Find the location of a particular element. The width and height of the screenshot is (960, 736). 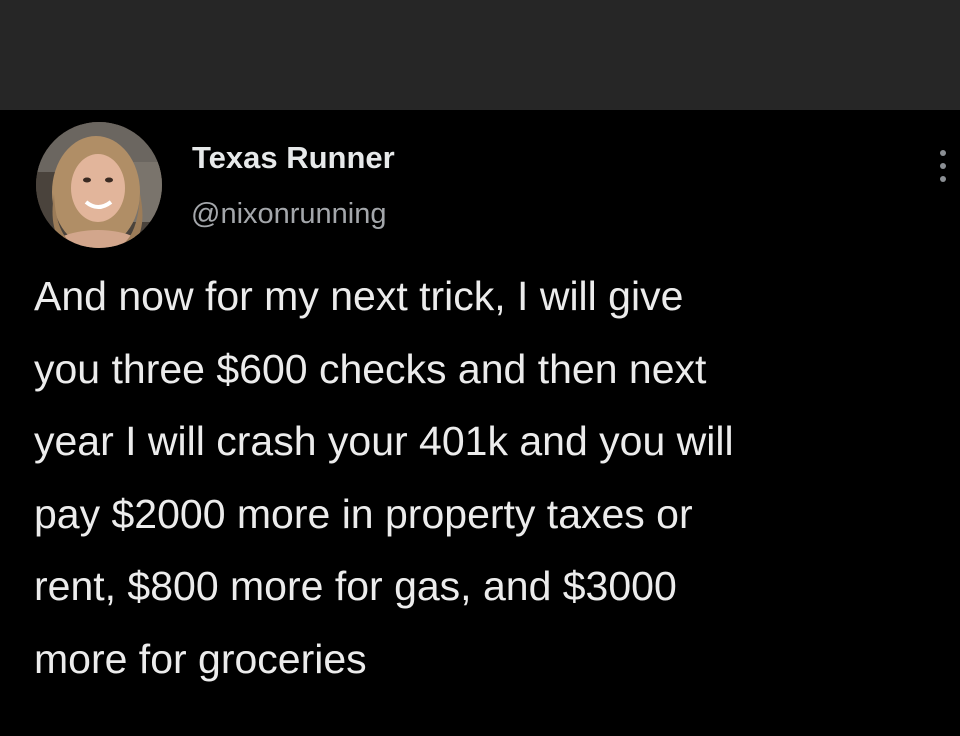

tweet-text-line: And now for my next trick, I will give is located at coordinates (359, 296).